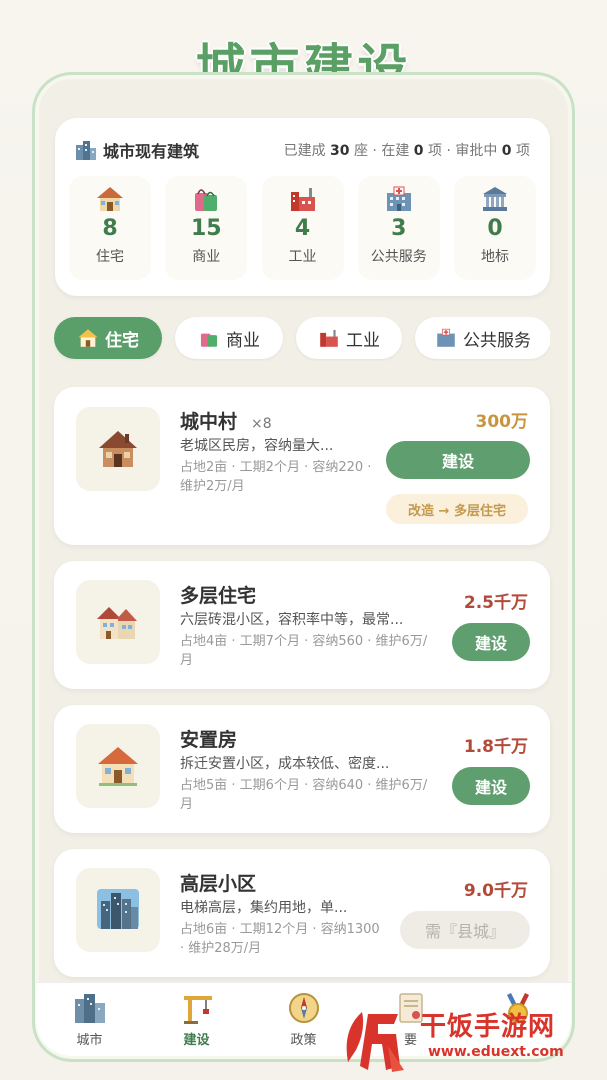 The width and height of the screenshot is (607, 1080). What do you see at coordinates (229, 338) in the screenshot?
I see `tab-commercial: 商业` at bounding box center [229, 338].